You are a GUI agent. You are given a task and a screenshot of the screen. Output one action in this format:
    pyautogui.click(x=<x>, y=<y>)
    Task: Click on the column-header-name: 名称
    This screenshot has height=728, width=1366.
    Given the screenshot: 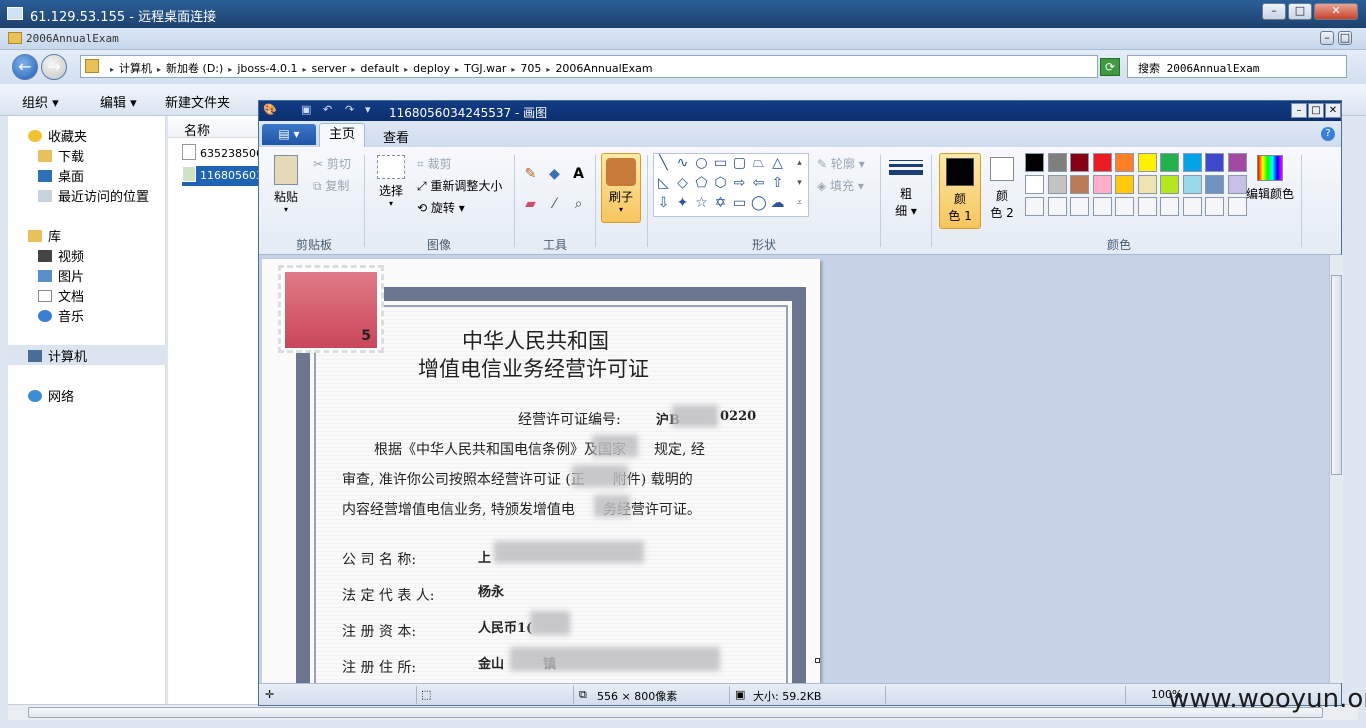 What is the action you would take?
    pyautogui.click(x=214, y=127)
    